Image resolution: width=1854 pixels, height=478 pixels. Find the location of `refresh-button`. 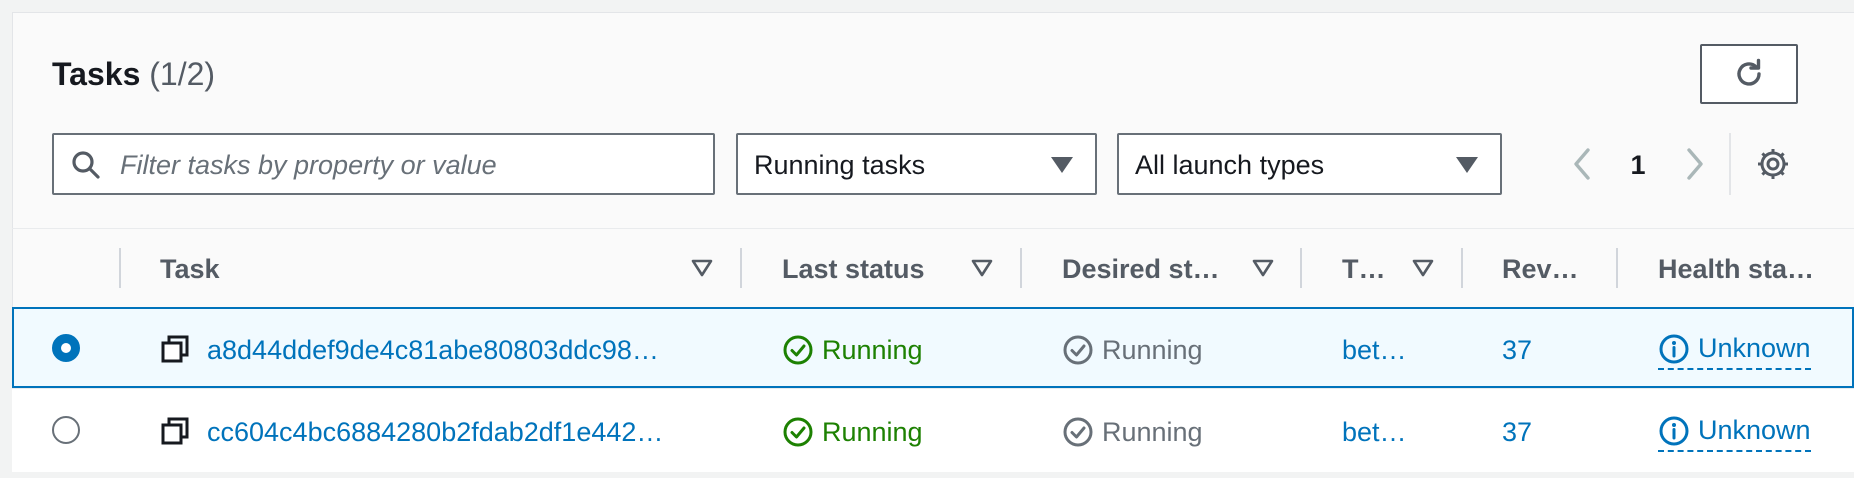

refresh-button is located at coordinates (1749, 74).